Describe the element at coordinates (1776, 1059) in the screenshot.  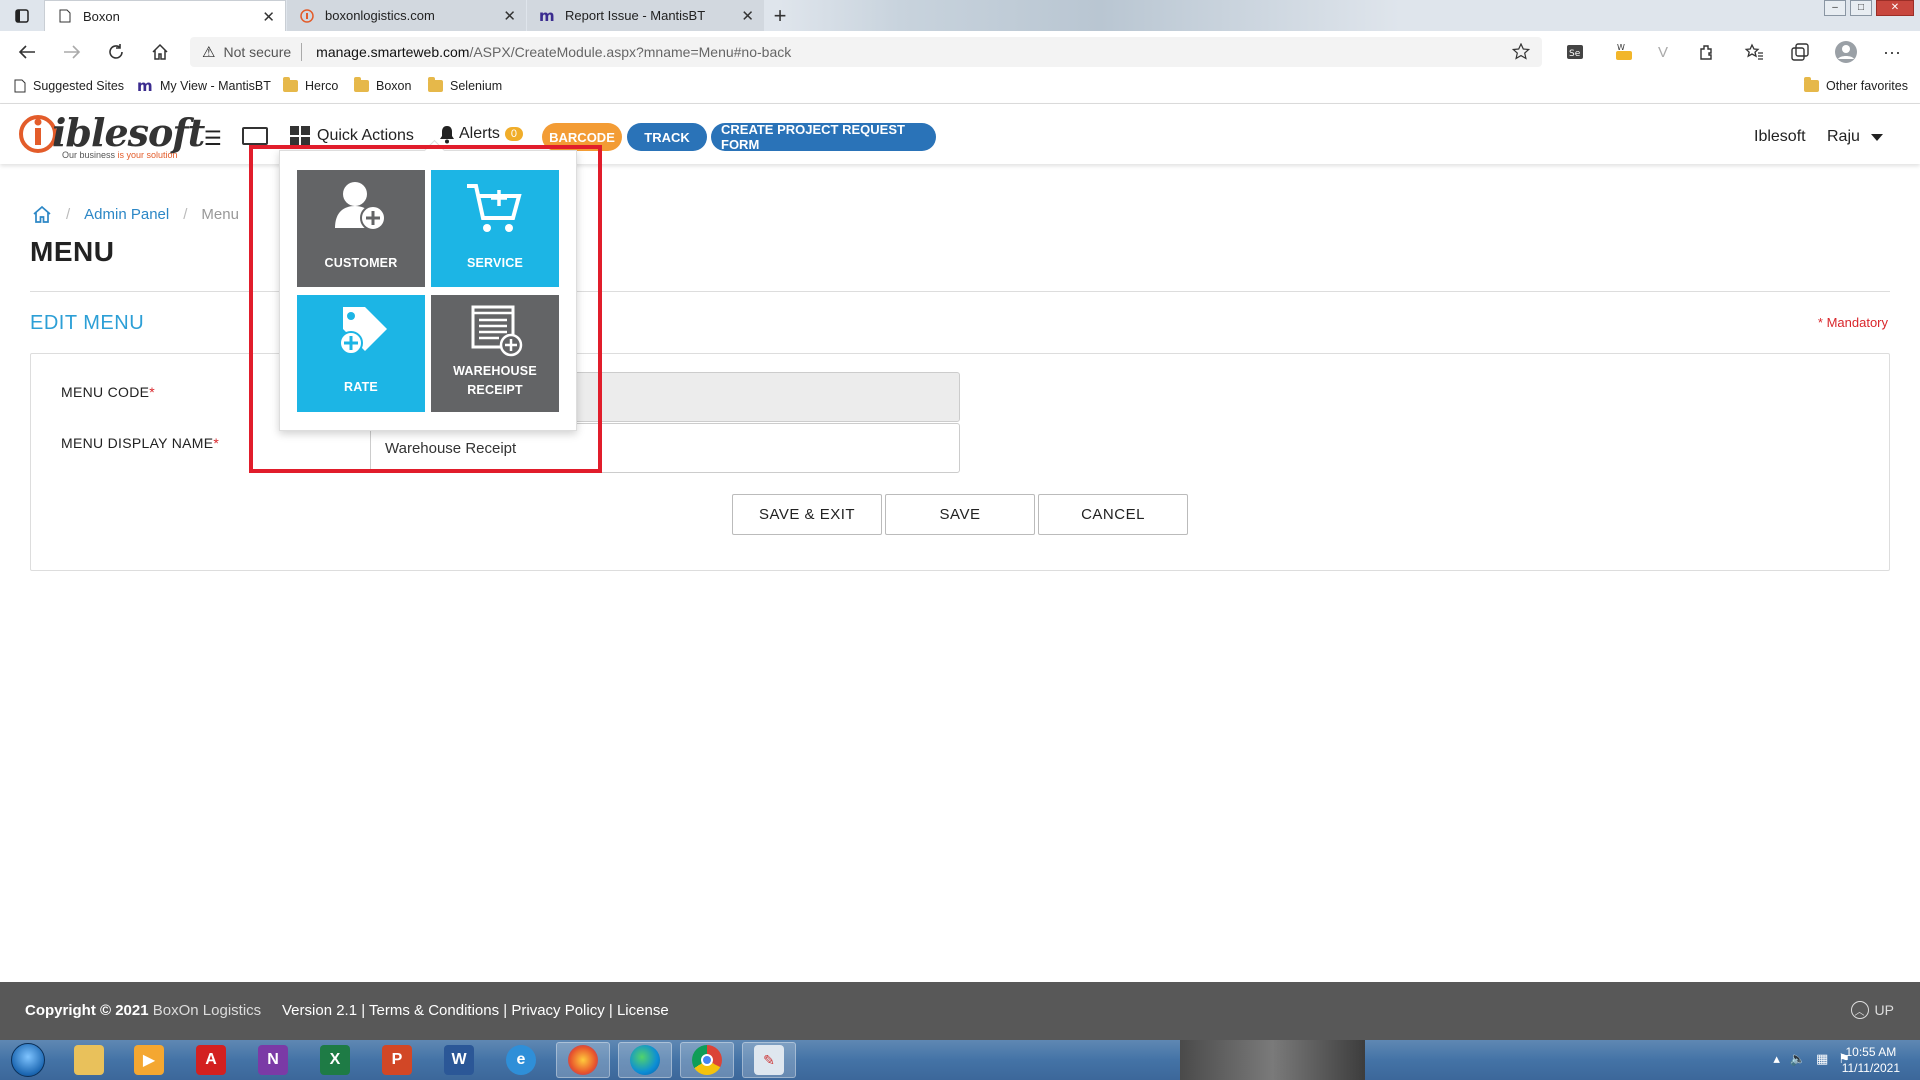
I see `show-hidden-icons-icon: ▴` at that location.